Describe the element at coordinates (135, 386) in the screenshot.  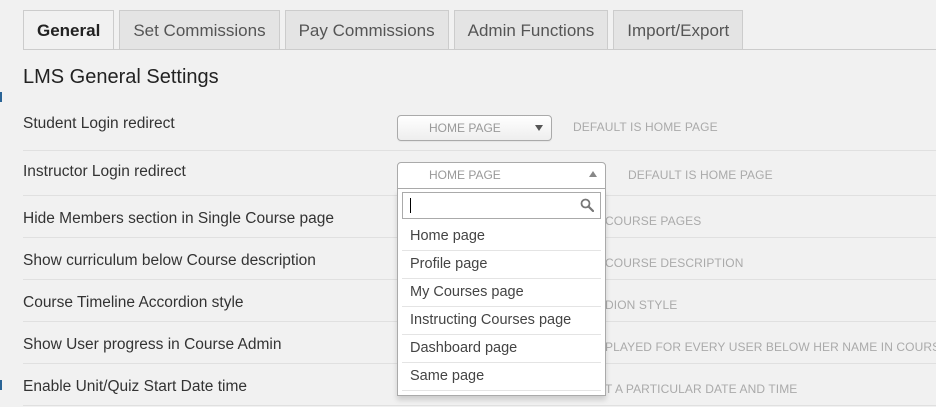
I see `setting-label: Enable Unit/Quiz Start Date time` at that location.